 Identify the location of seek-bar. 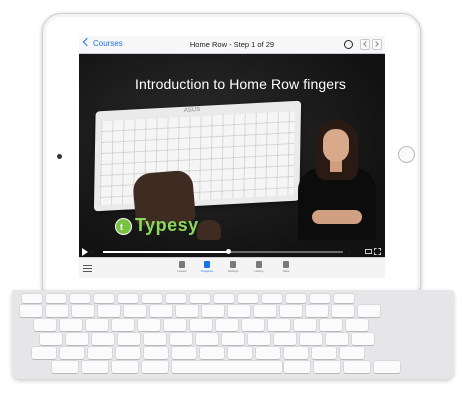
(223, 251).